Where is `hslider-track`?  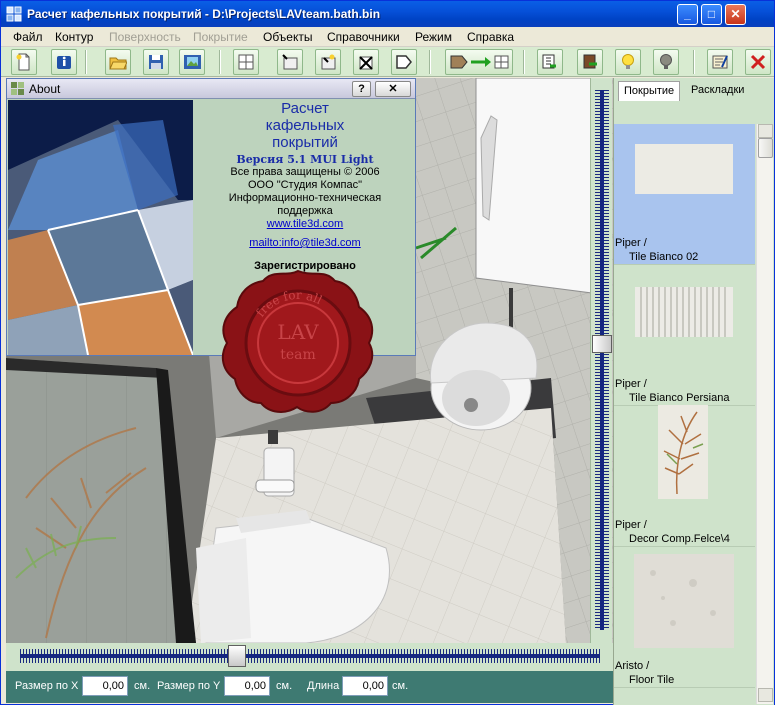 hslider-track is located at coordinates (310, 656).